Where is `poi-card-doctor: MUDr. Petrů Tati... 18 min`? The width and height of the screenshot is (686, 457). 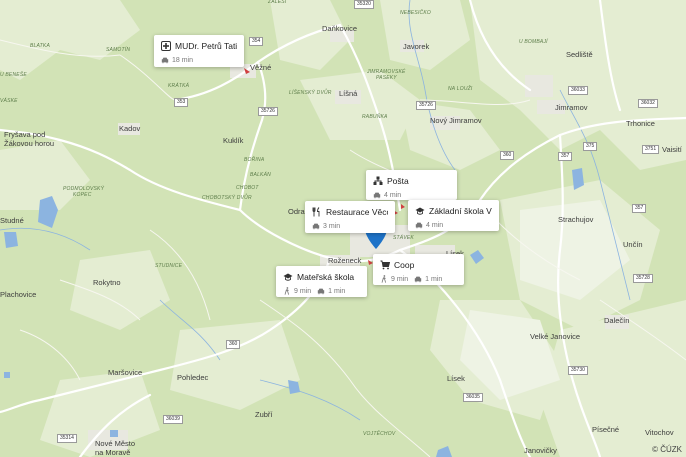 poi-card-doctor: MUDr. Petrů Tati... 18 min is located at coordinates (199, 51).